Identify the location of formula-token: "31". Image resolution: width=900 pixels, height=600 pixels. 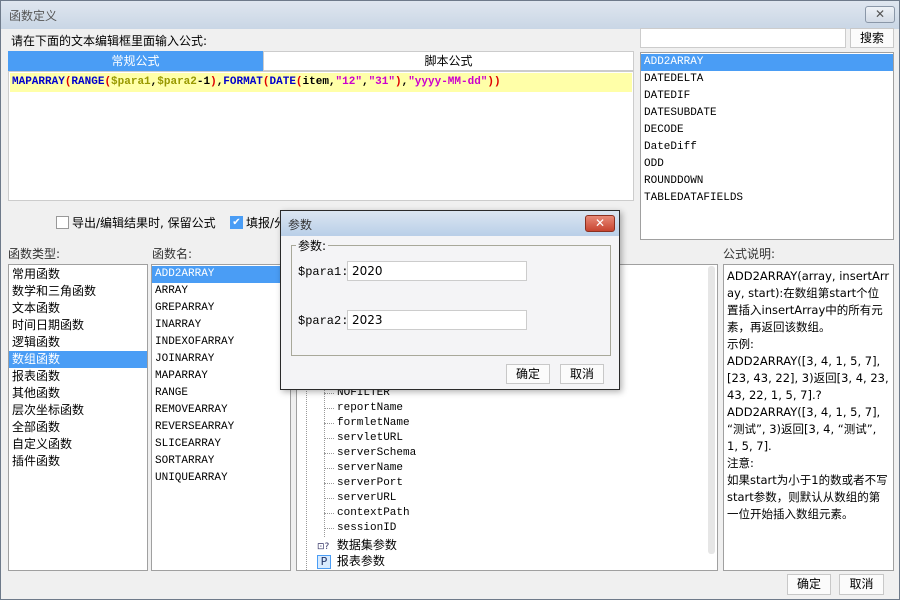
(381, 82).